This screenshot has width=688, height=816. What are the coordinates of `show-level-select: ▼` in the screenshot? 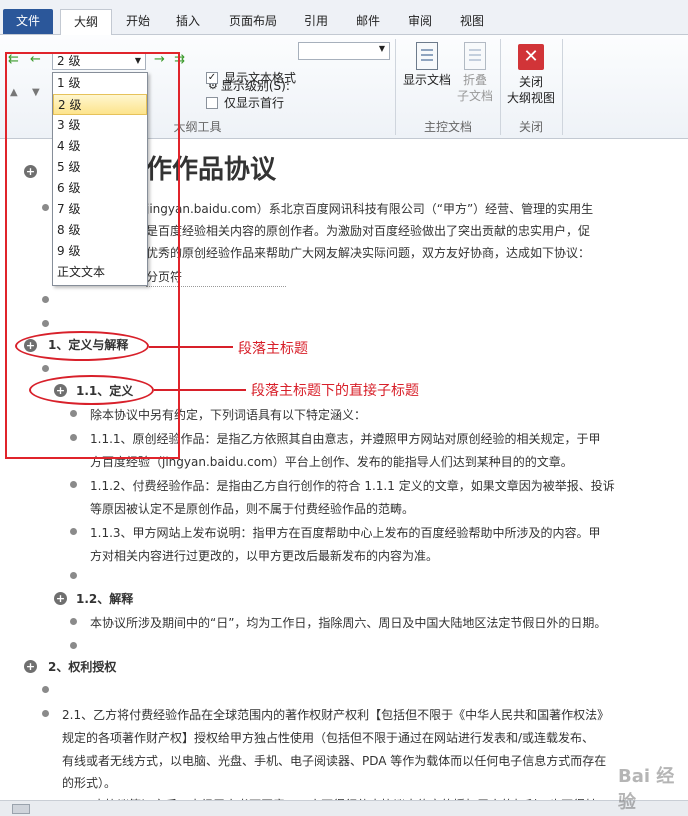 It's located at (344, 51).